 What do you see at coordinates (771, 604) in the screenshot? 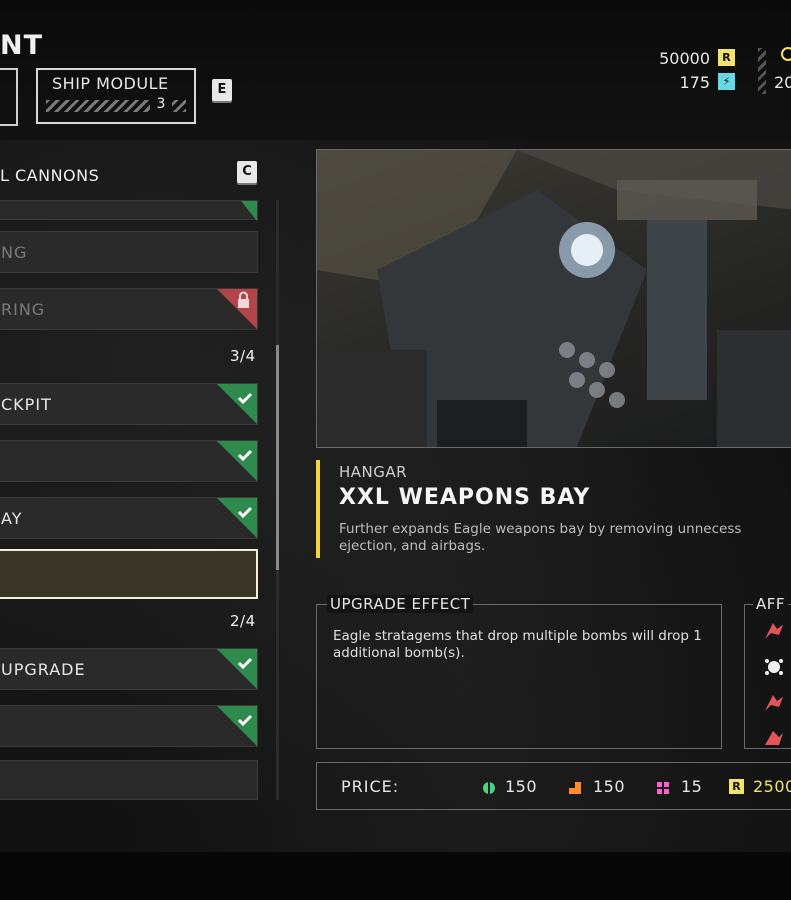
I see `affected-label: AFF` at bounding box center [771, 604].